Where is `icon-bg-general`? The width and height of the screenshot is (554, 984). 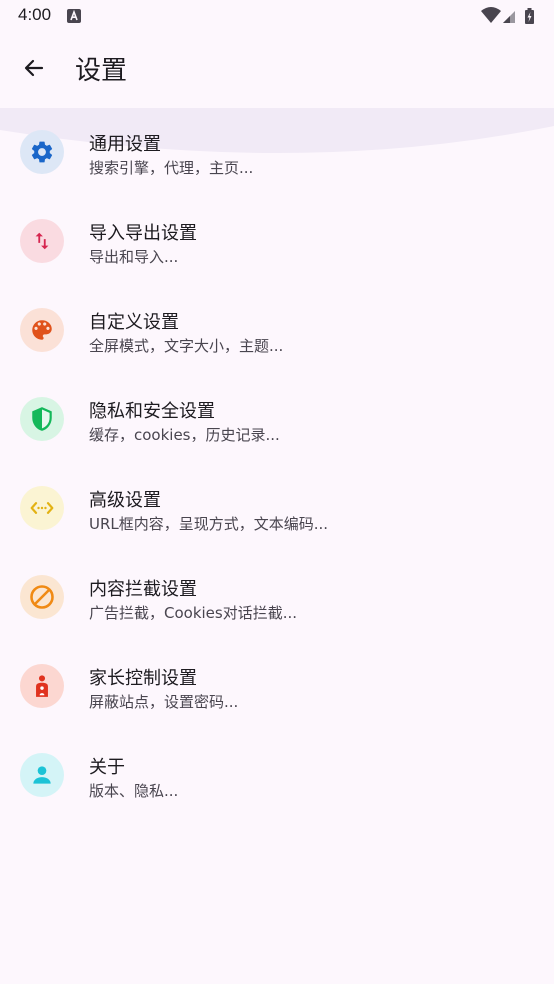
icon-bg-general is located at coordinates (42, 152).